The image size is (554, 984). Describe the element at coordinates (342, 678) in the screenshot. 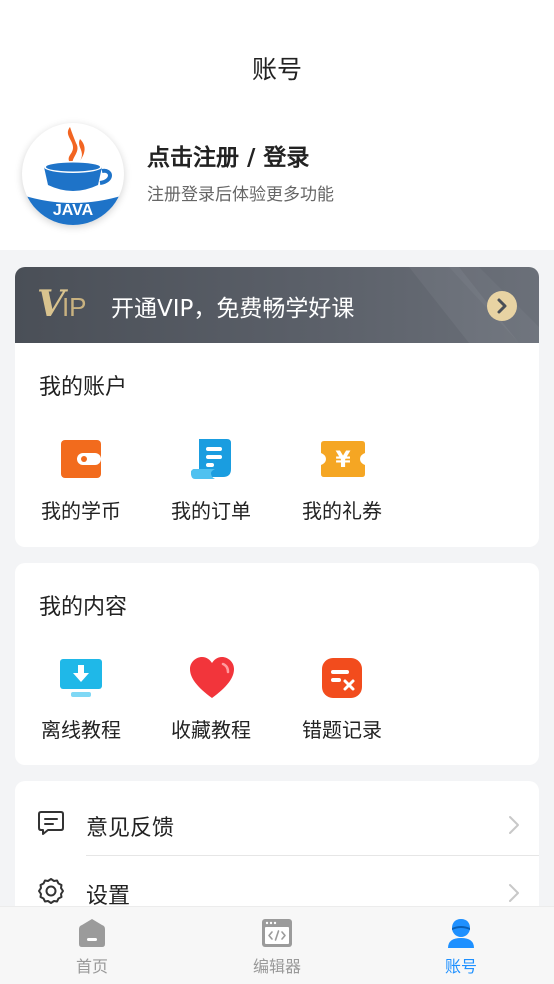

I see `wrong-question-icon` at that location.